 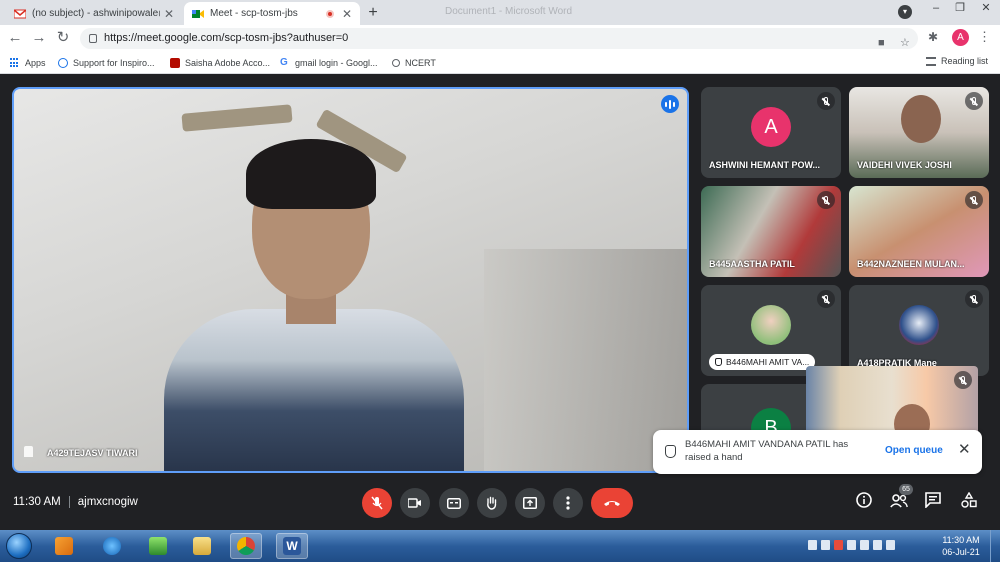 I want to click on meeting-info-button, so click(x=864, y=503).